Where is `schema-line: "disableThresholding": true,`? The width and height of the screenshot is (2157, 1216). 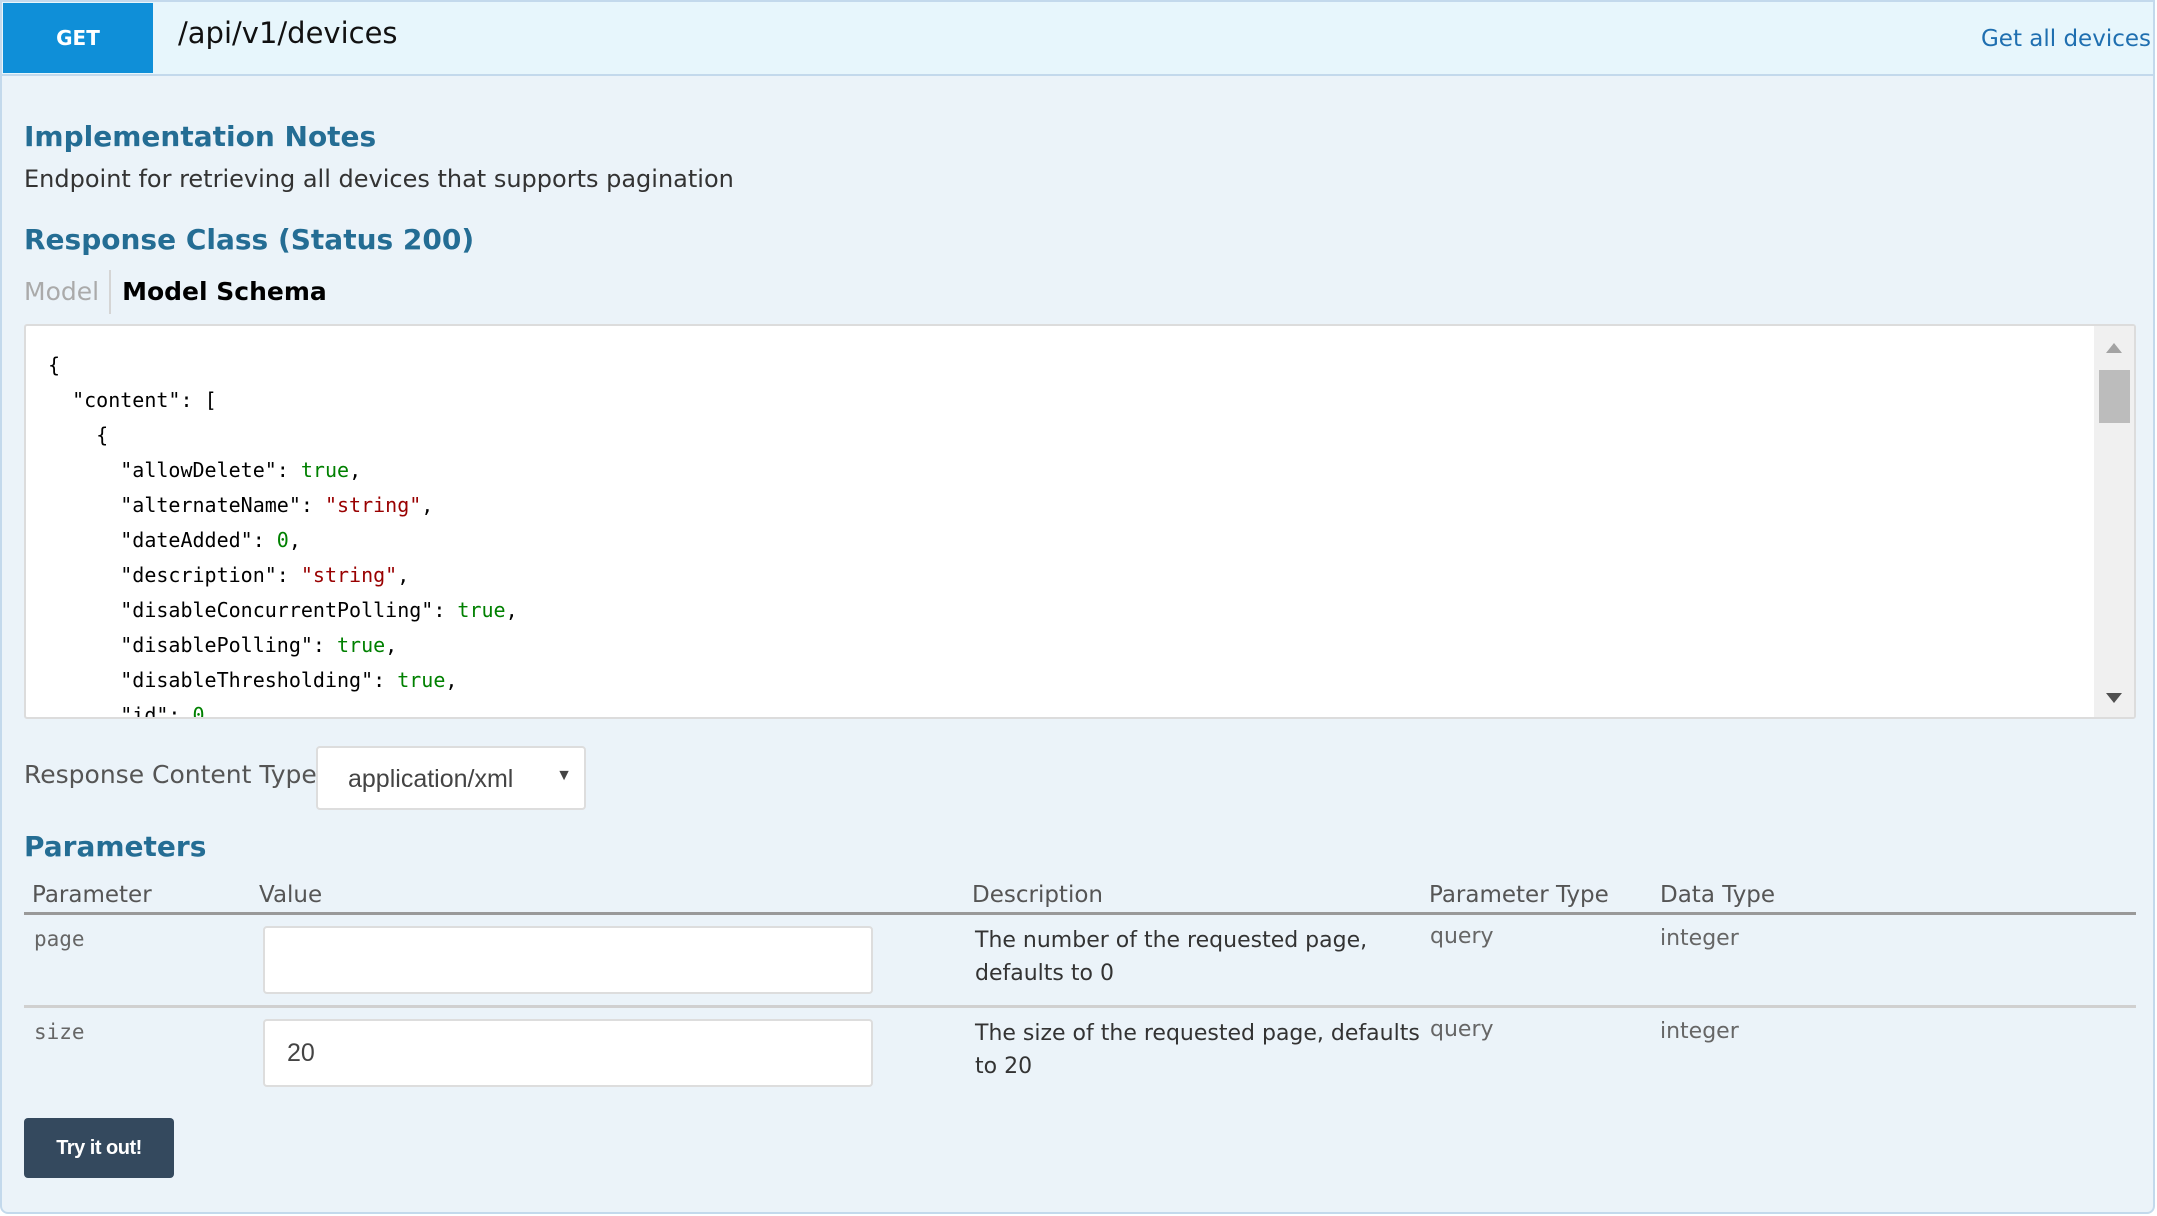 schema-line: "disableThresholding": true, is located at coordinates (289, 680).